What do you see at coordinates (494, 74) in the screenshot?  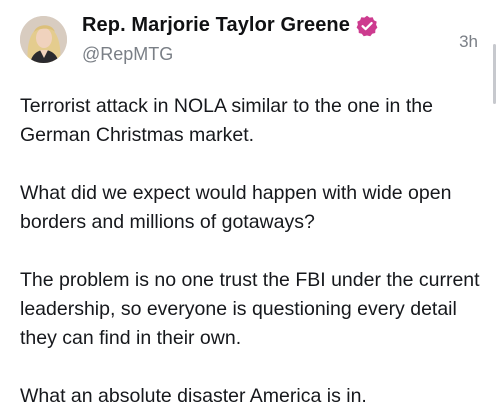 I see `scrollbar-thumb` at bounding box center [494, 74].